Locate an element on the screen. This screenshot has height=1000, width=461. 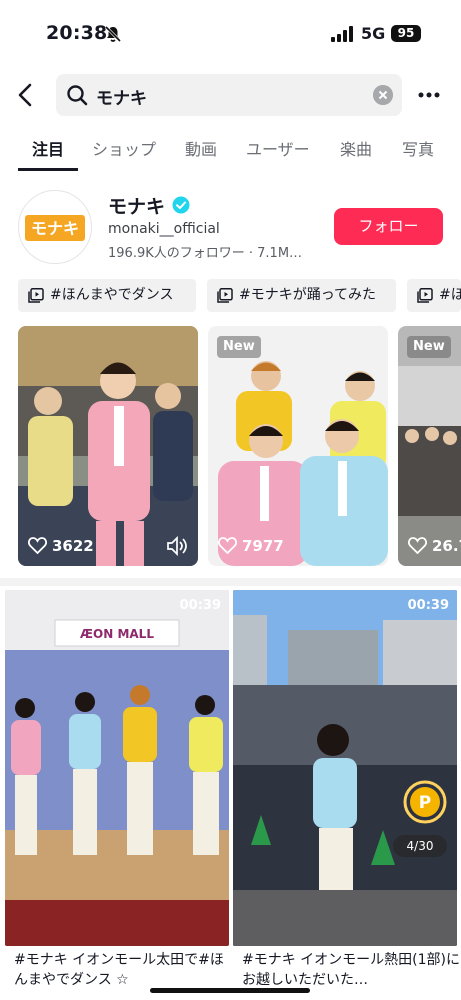
profile-name: モナキ is located at coordinates (136, 205).